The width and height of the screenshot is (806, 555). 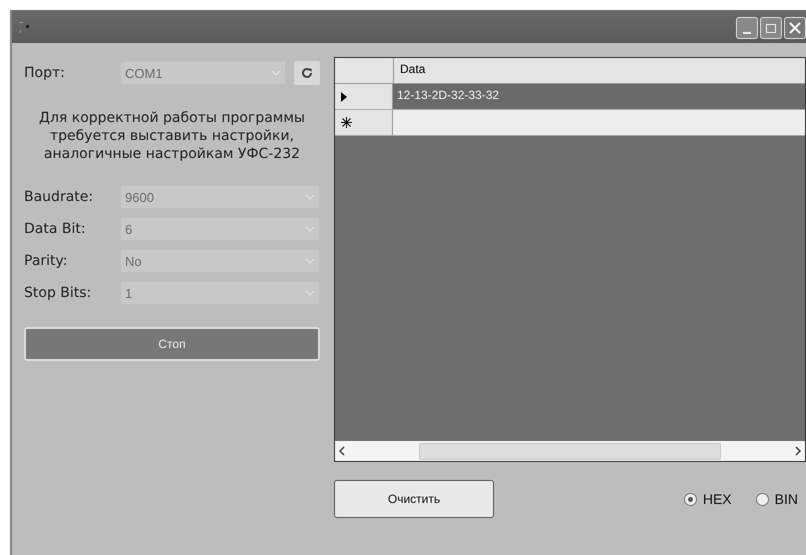 I want to click on format-radio: BIN, so click(x=777, y=499).